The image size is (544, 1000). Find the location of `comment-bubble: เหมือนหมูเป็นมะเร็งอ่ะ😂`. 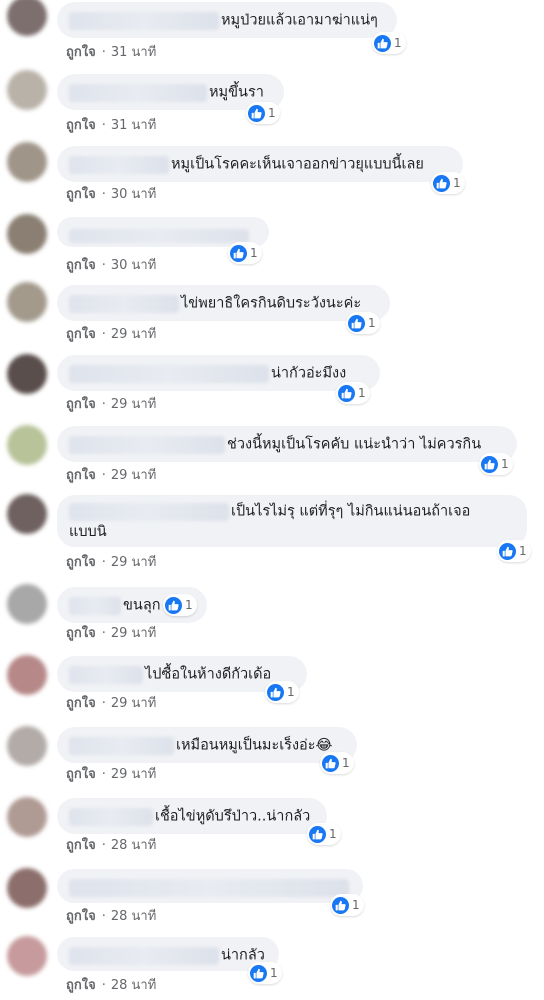

comment-bubble: เหมือนหมูเป็นมะเร็งอ่ะ😂 is located at coordinates (207, 745).